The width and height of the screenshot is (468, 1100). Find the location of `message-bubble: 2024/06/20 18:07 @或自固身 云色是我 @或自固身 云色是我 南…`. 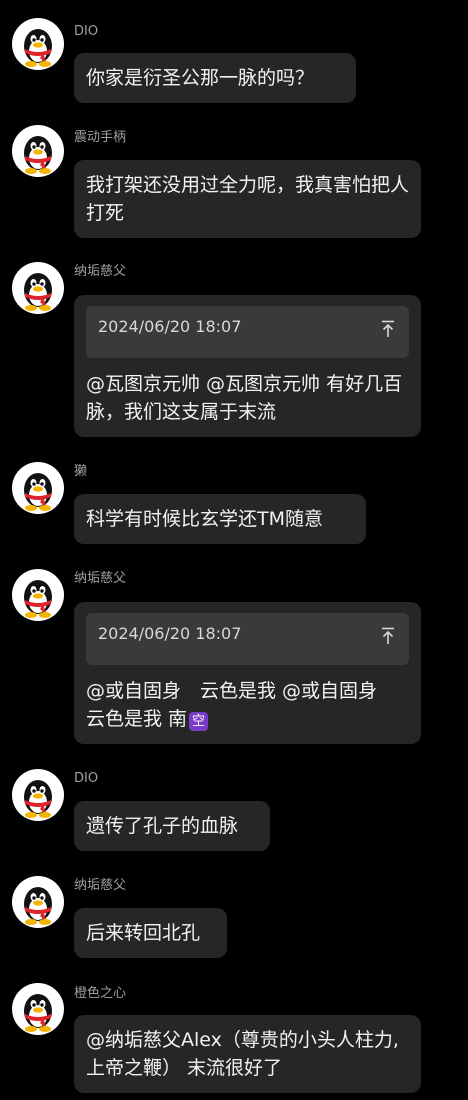

message-bubble: 2024/06/20 18:07 @或自固身 云色是我 @或自固身 云色是我 南… is located at coordinates (247, 673).